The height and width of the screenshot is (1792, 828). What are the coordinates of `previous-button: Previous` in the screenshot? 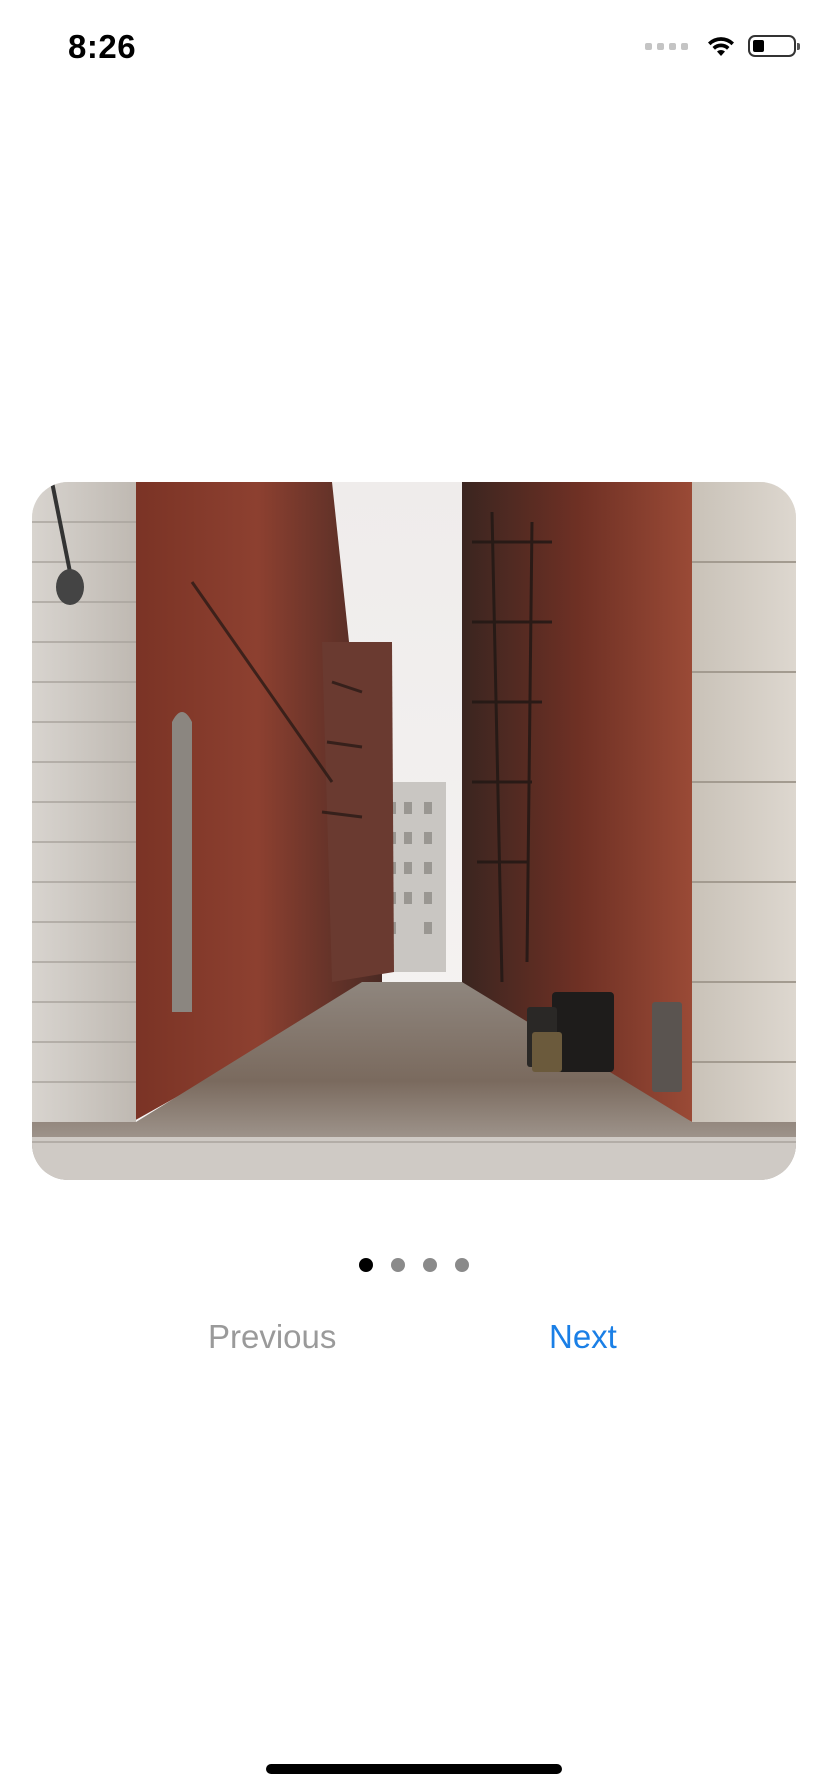 It's located at (272, 1337).